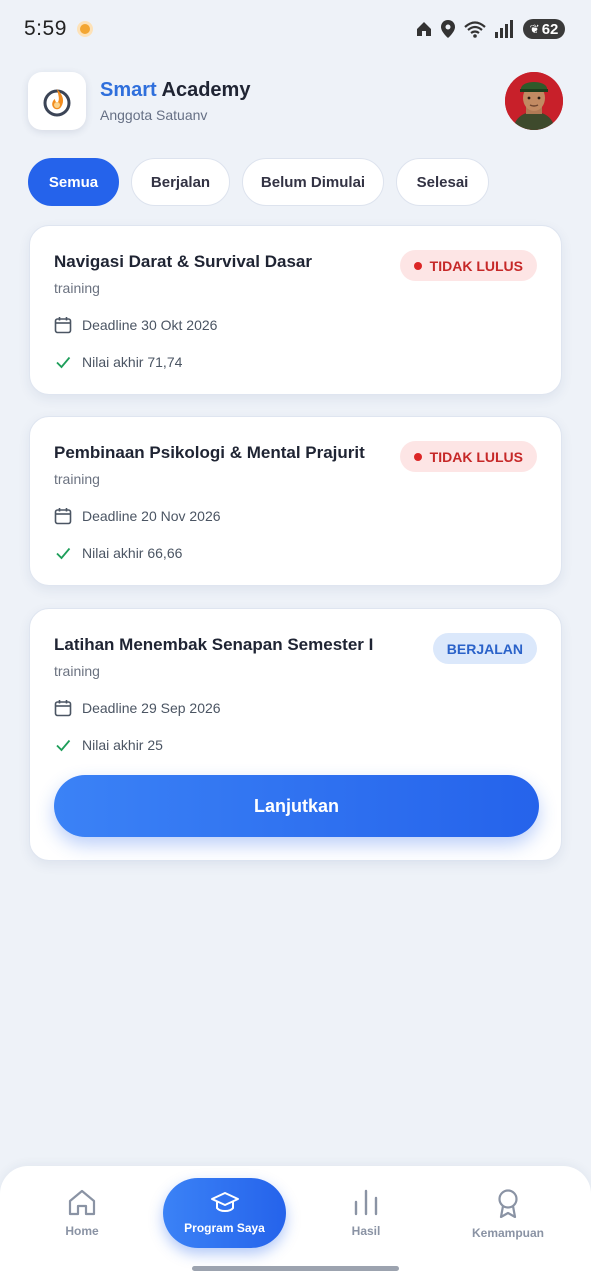  Describe the element at coordinates (128, 90) in the screenshot. I see `app-title-accent: Smart` at that location.